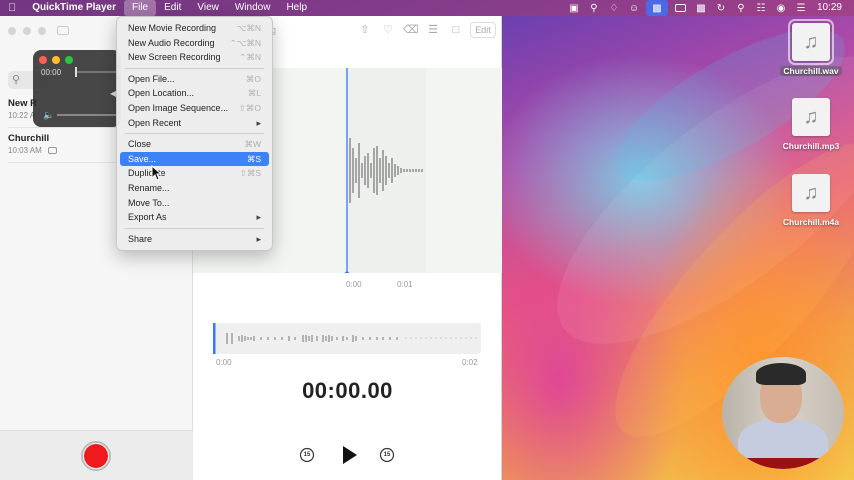  What do you see at coordinates (194, 239) in the screenshot?
I see `menu-item-share: Share ▸` at bounding box center [194, 239].